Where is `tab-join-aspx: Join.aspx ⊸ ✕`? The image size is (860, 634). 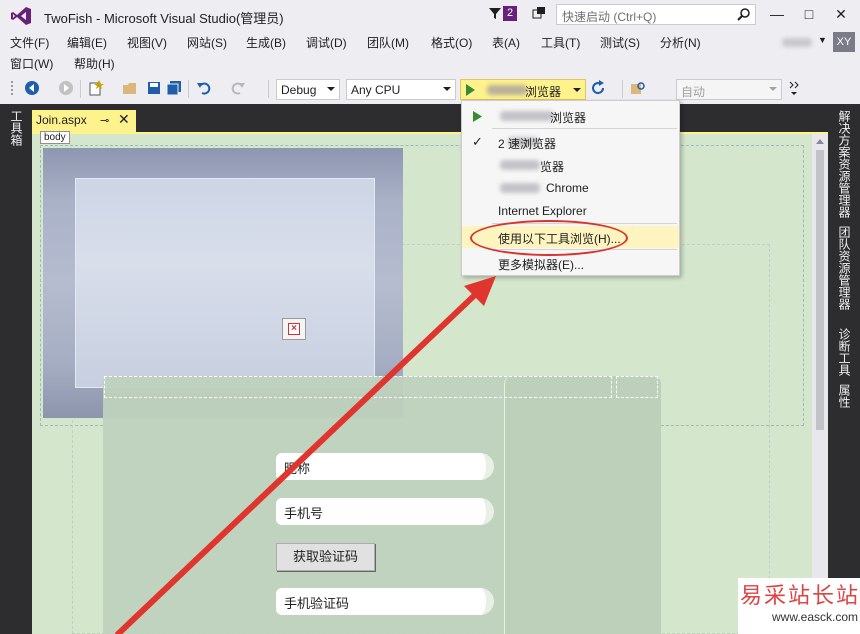 tab-join-aspx: Join.aspx ⊸ ✕ is located at coordinates (84, 121).